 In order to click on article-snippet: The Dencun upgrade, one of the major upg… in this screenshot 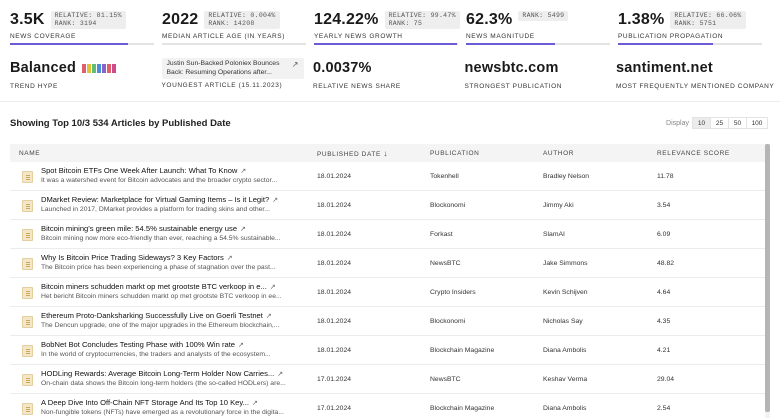, I will do `click(160, 325)`.